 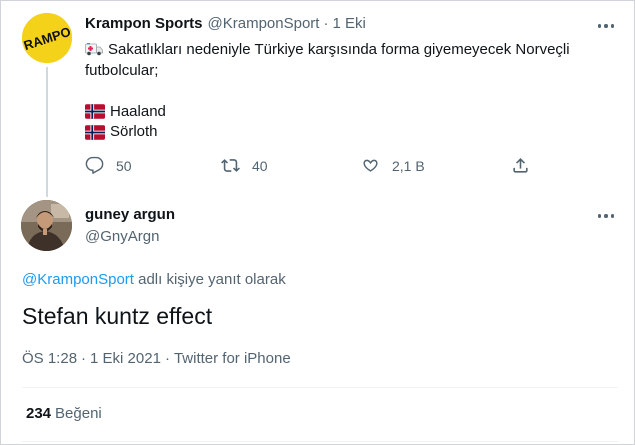 I want to click on reply-count: 50, so click(x=124, y=165).